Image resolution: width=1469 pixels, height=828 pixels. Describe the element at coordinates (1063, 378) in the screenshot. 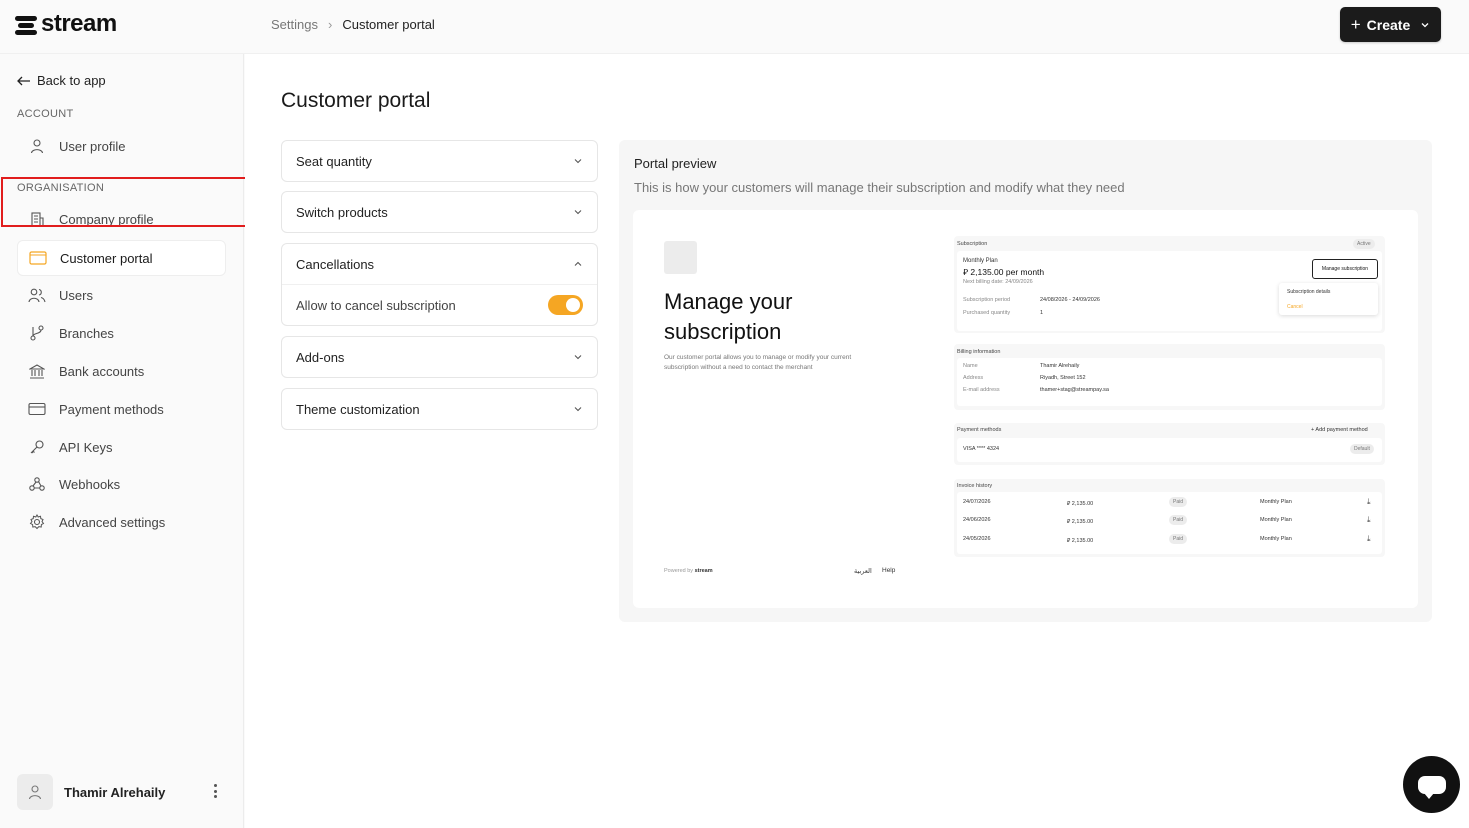

I see `billing-address-value: Riyadh, Street 152` at that location.